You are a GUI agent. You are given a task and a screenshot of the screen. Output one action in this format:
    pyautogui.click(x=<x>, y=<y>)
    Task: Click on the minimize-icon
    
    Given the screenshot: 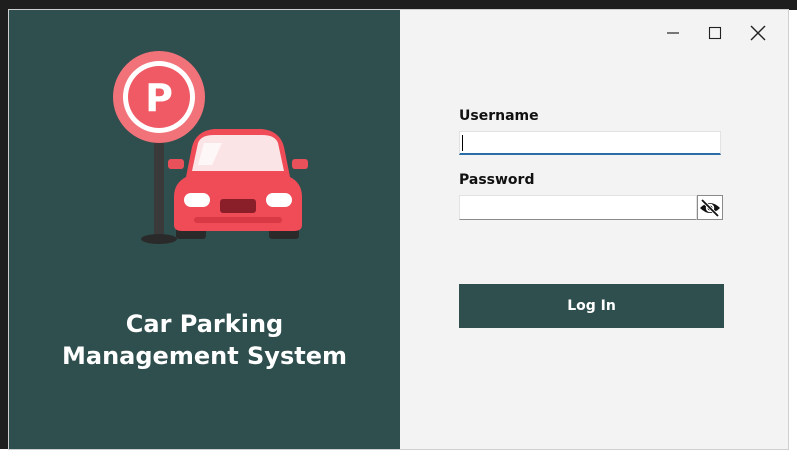 What is the action you would take?
    pyautogui.click(x=673, y=33)
    